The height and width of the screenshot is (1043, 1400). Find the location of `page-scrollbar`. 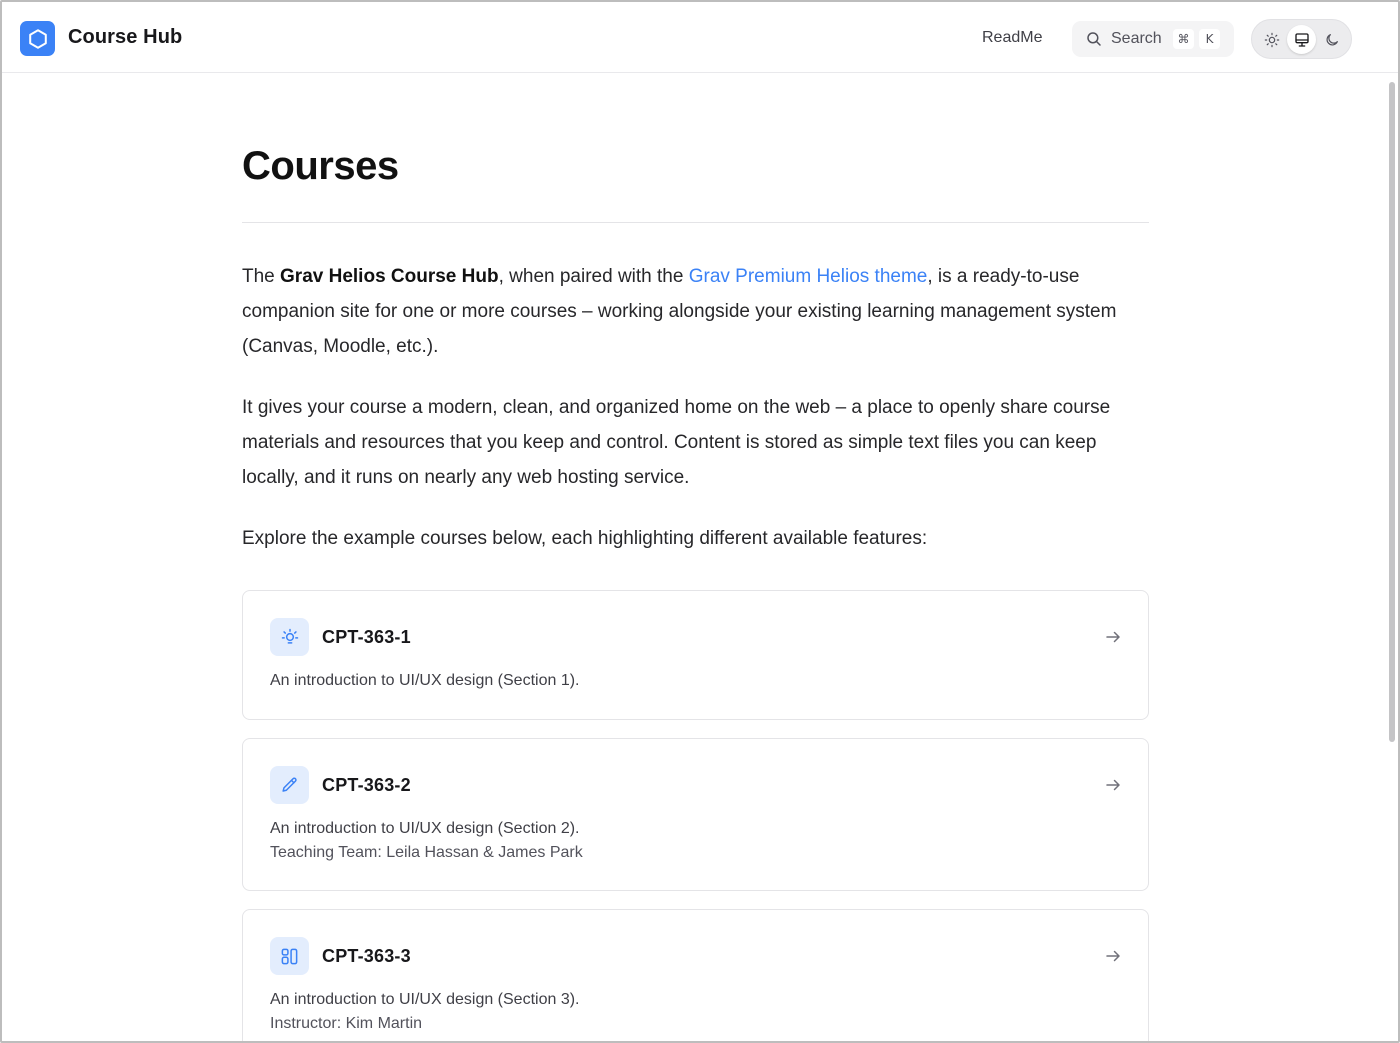

page-scrollbar is located at coordinates (1392, 412).